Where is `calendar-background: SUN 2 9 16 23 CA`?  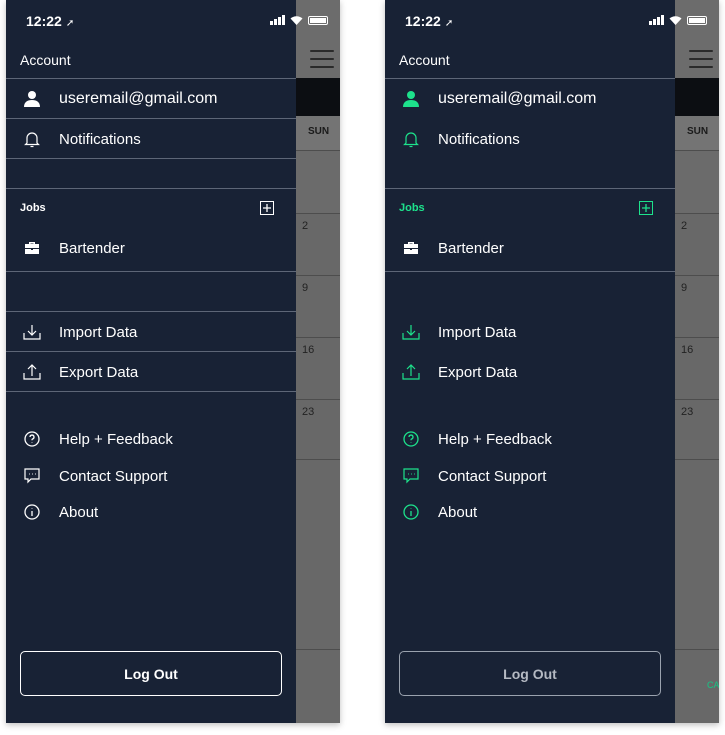 calendar-background: SUN 2 9 16 23 CA is located at coordinates (697, 361).